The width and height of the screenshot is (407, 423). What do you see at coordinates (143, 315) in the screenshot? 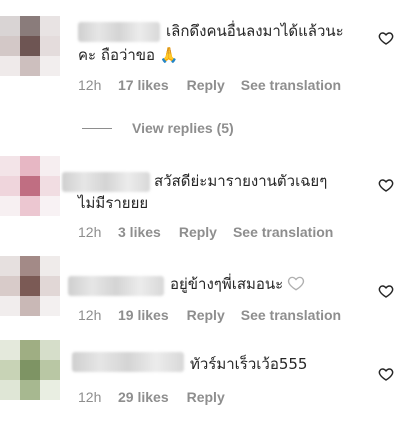
I see `likes-count: 19 likes` at bounding box center [143, 315].